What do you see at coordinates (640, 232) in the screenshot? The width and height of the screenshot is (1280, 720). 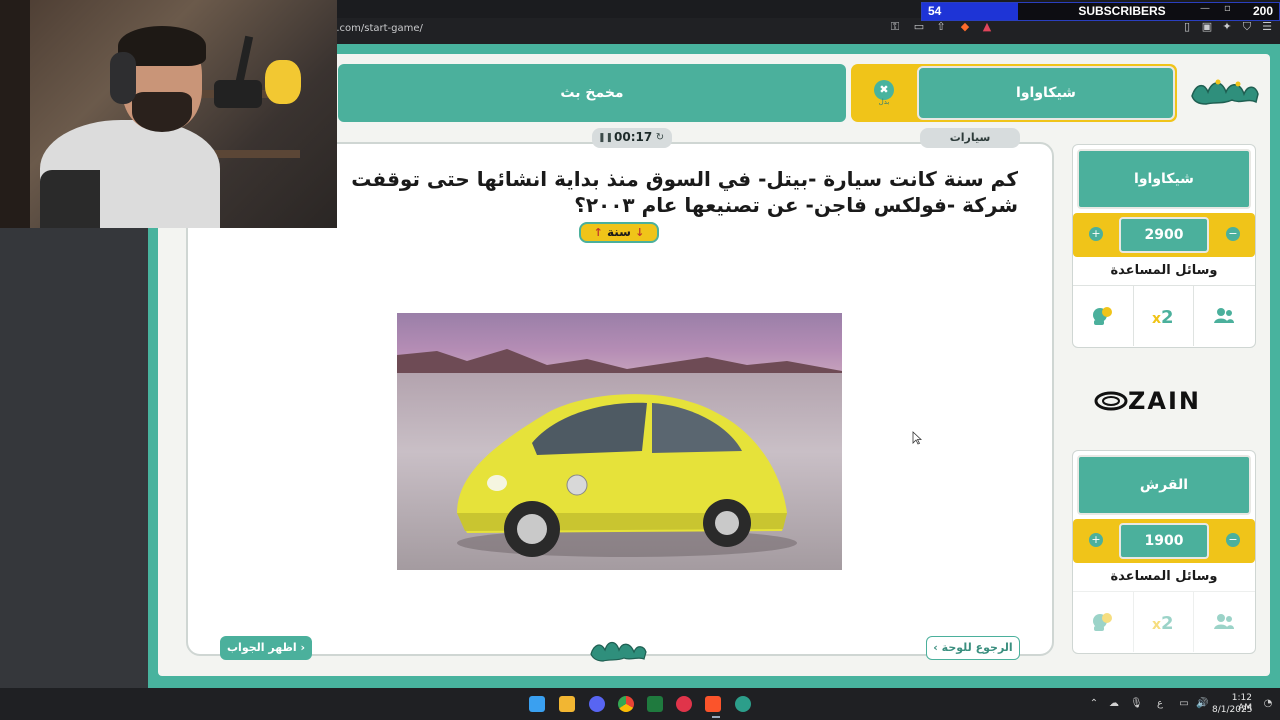 I see `arrow-down-icon: ↓` at bounding box center [640, 232].